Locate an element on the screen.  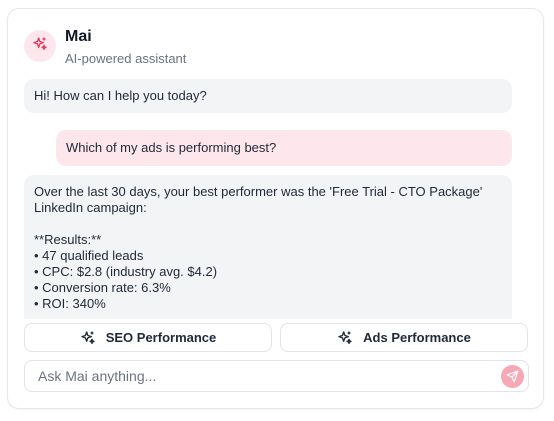
chat-header: Mai AI-powered assistant is located at coordinates (105, 47).